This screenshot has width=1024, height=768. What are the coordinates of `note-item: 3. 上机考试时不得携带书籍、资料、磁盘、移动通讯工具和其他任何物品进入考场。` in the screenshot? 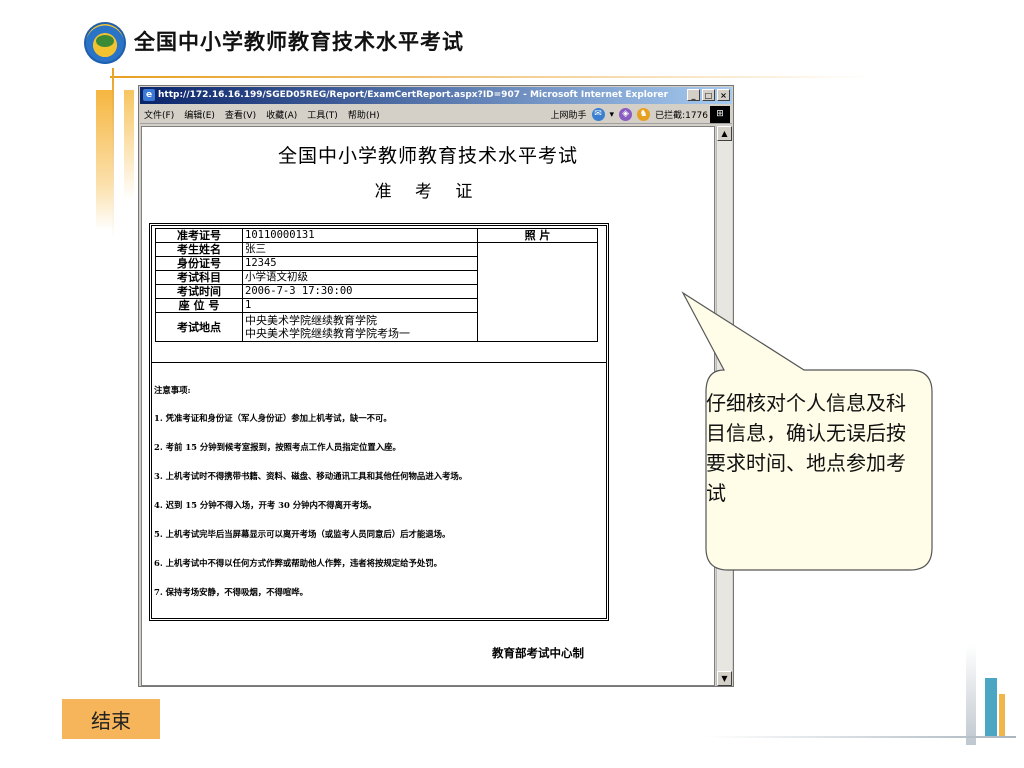 It's located at (311, 476).